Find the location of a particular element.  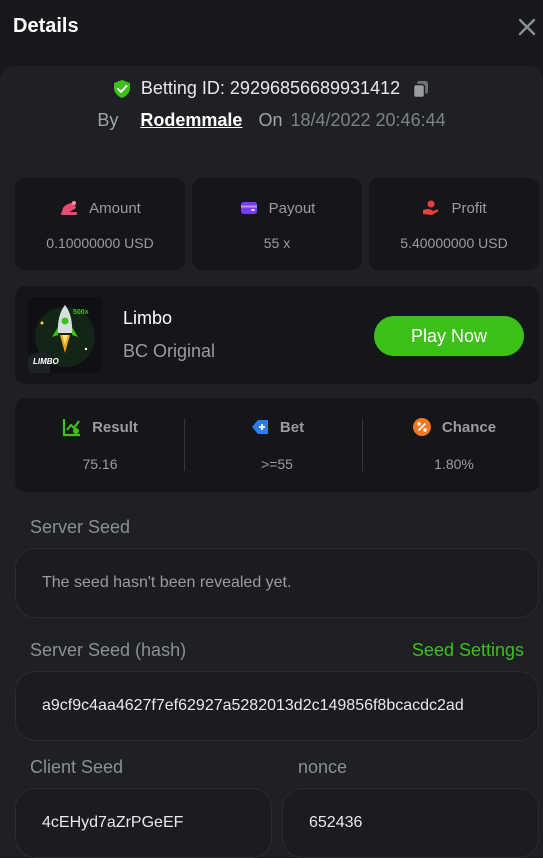

page-title: Details is located at coordinates (46, 26).